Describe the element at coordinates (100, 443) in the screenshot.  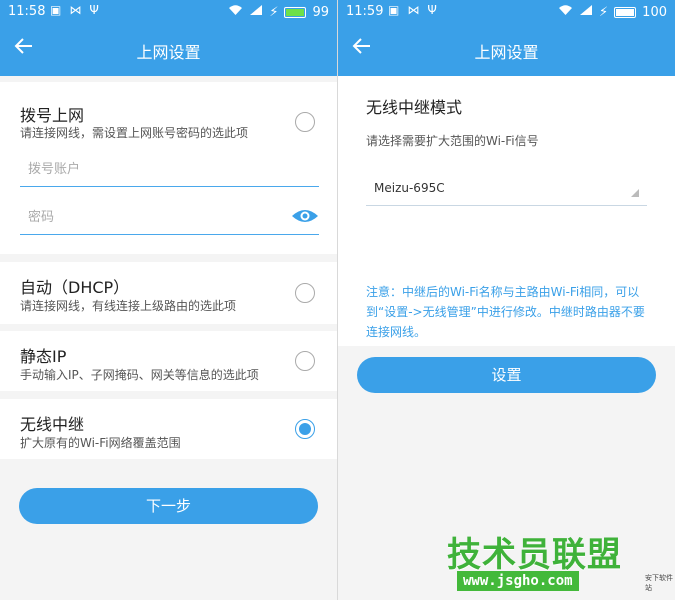
I see `repeater-subtitle: 扩大原有的Wi-Fi网络覆盖范围` at that location.